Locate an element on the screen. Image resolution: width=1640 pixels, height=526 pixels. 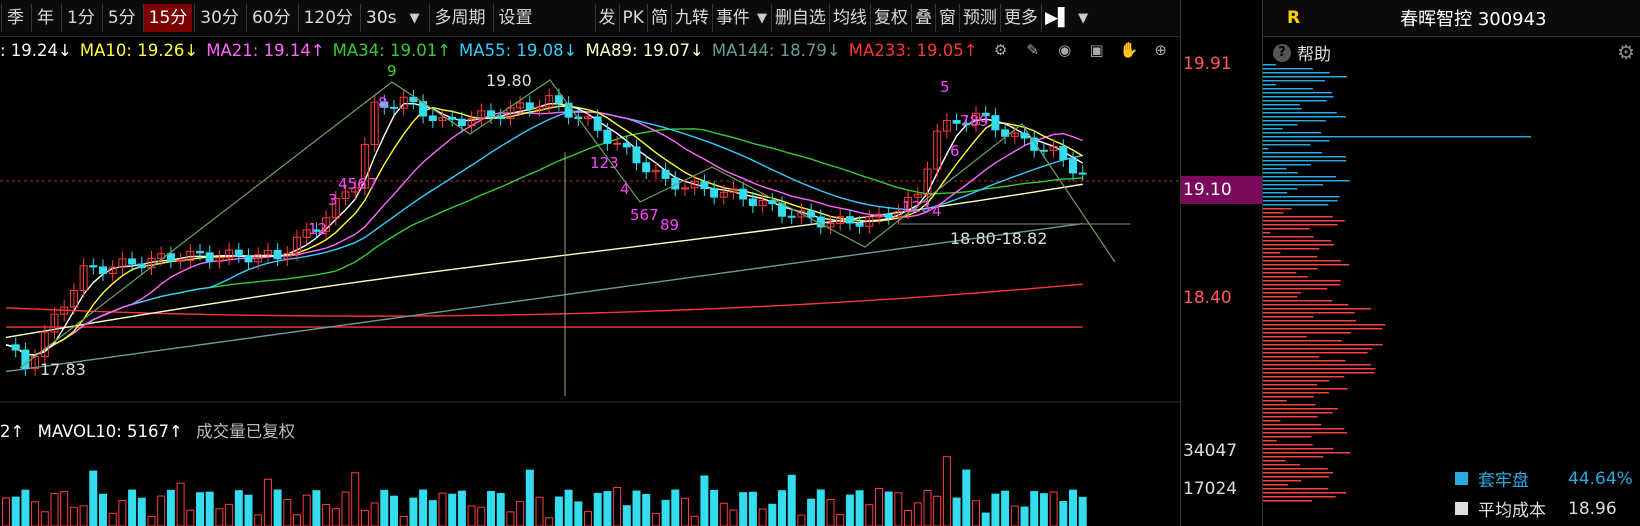
send-button: 发 is located at coordinates (607, 18).